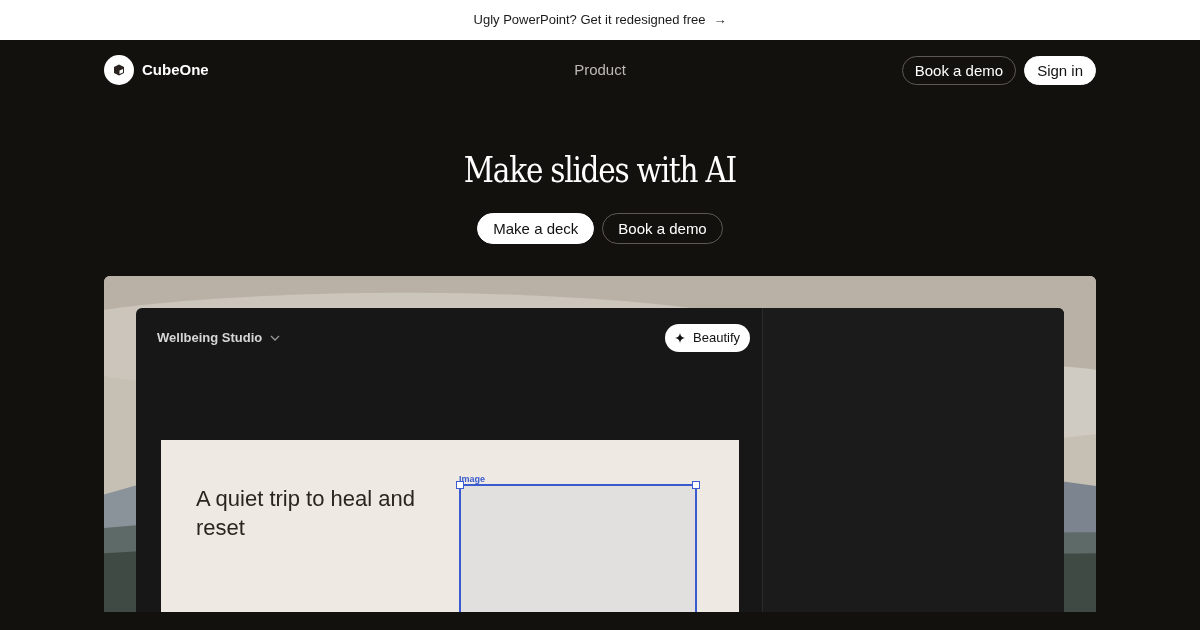 The image size is (1200, 630). Describe the element at coordinates (1060, 70) in the screenshot. I see `primary-button: Sign in` at that location.